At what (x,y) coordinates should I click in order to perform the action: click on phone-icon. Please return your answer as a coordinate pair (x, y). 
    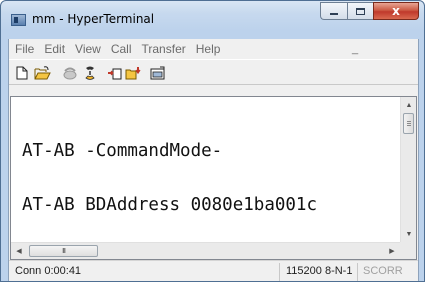
    Looking at the image, I should click on (70, 73).